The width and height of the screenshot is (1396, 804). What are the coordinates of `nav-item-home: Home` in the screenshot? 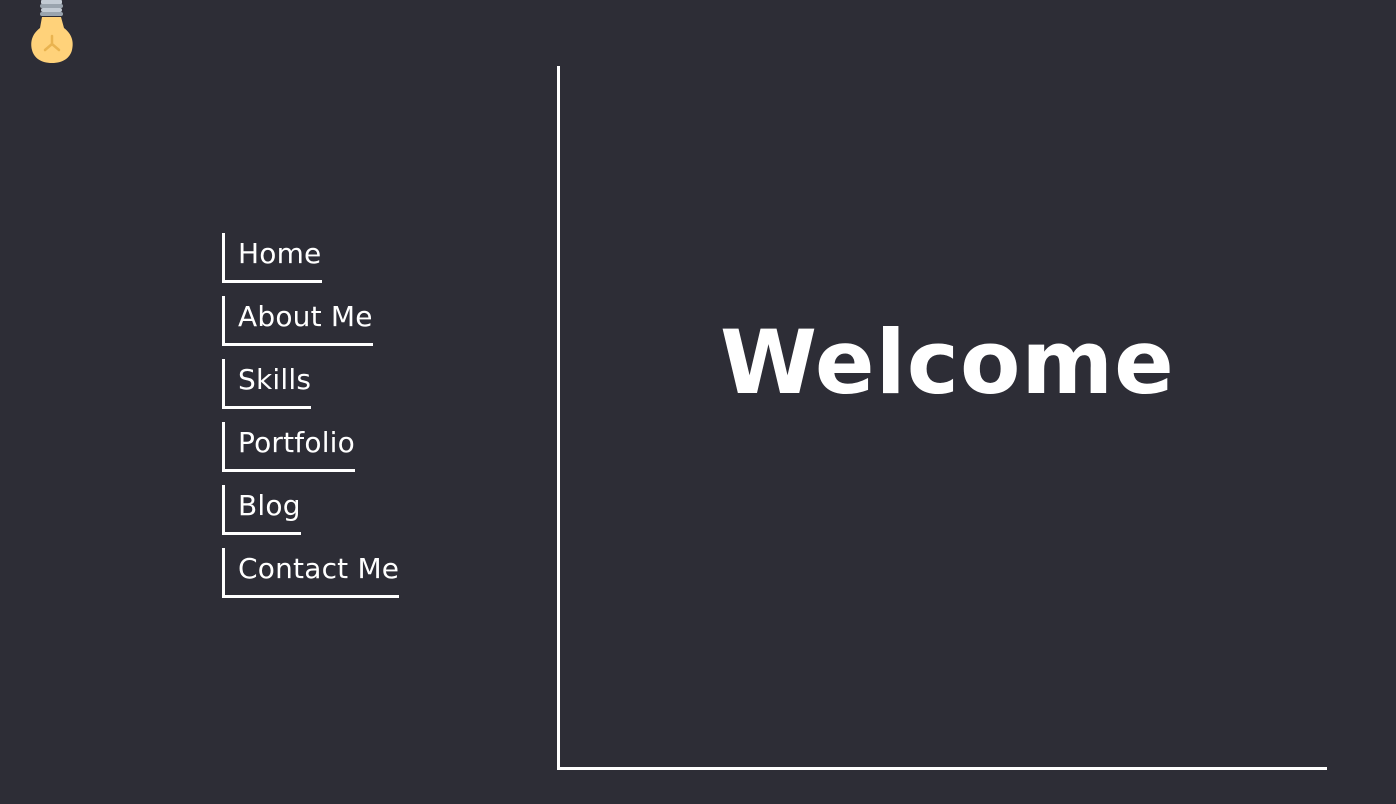 It's located at (310, 264).